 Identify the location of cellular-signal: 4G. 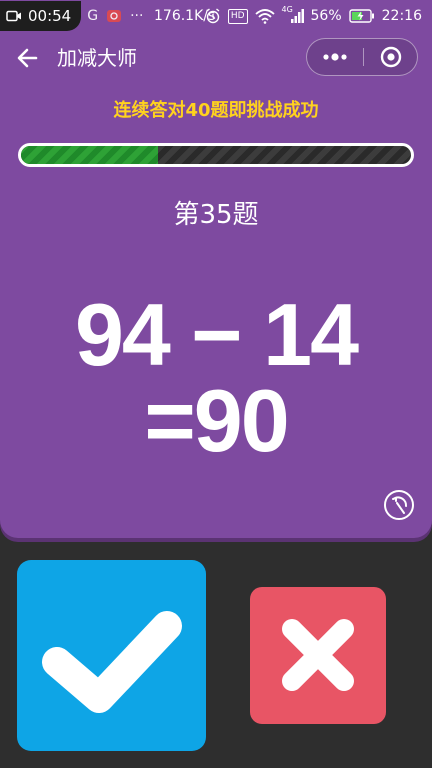
(293, 14).